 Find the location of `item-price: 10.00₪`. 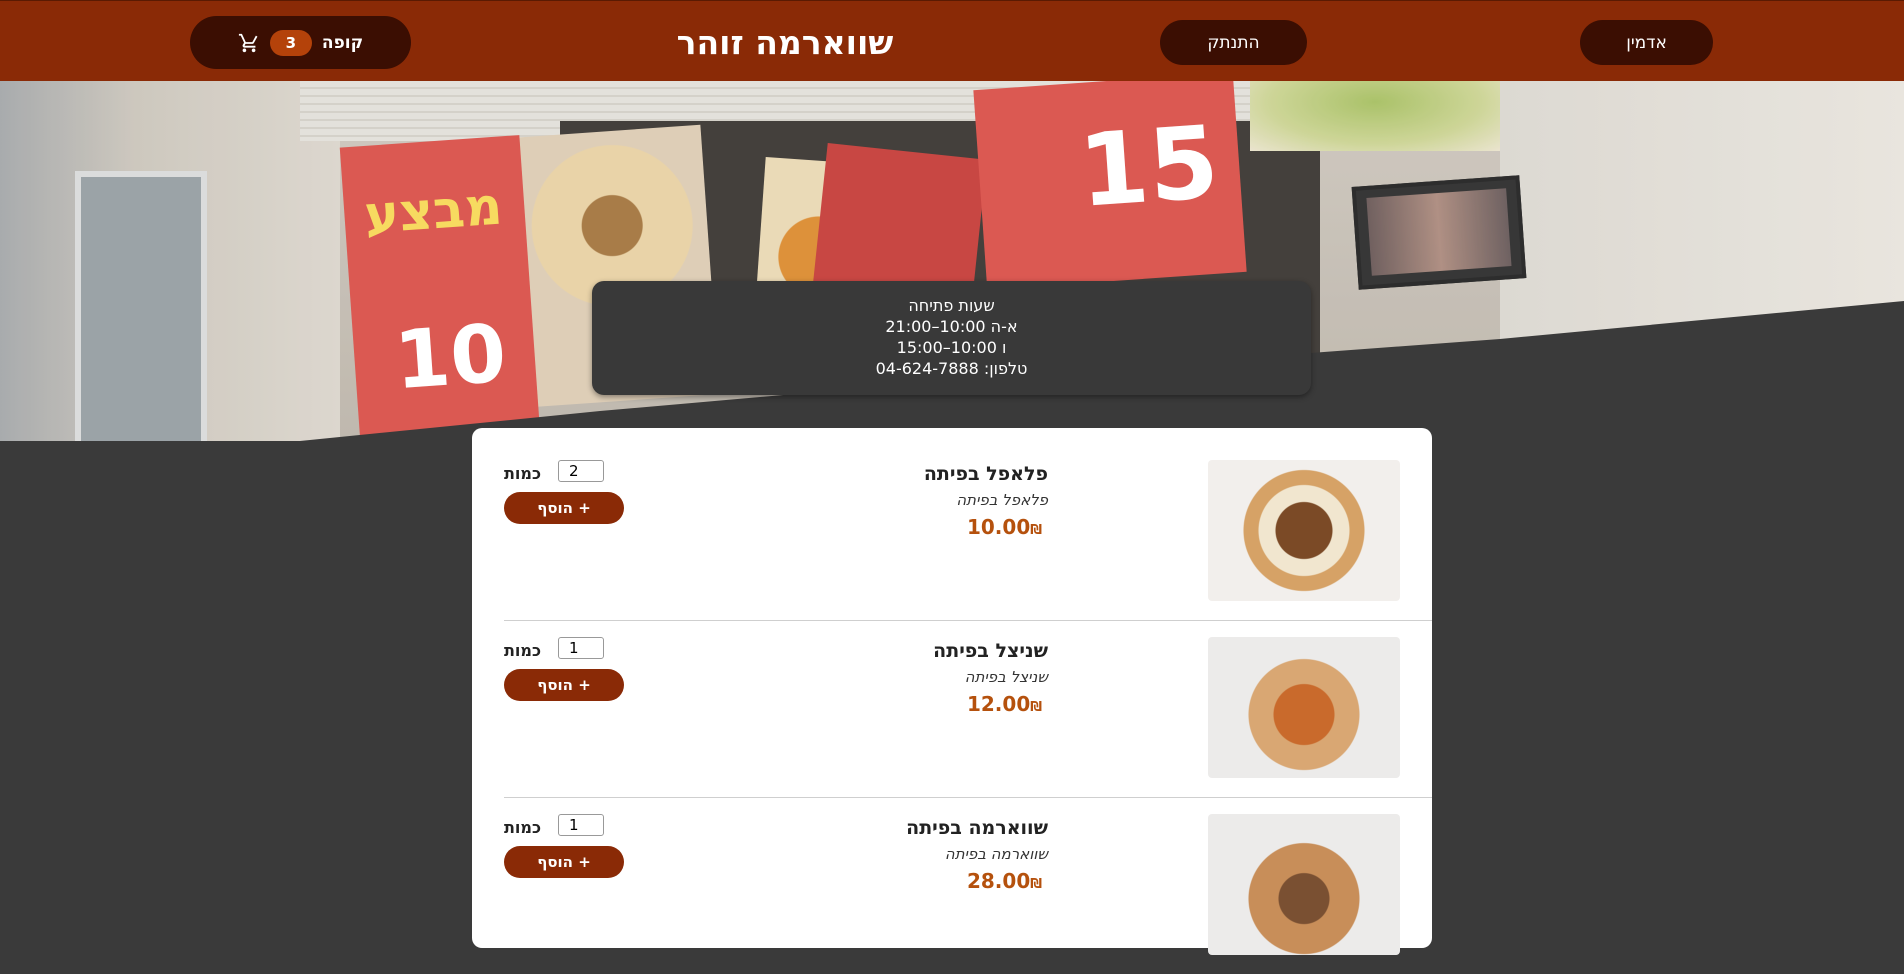

item-price: 10.00₪ is located at coordinates (1007, 527).